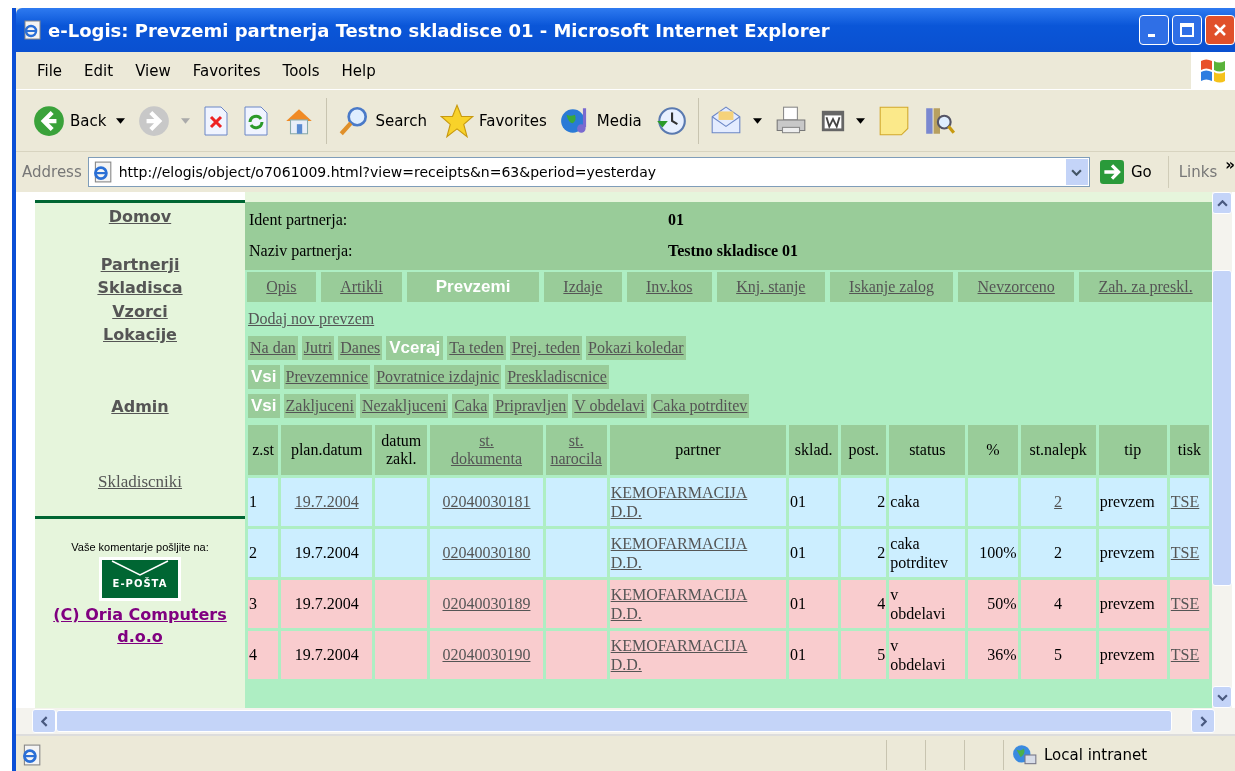 This screenshot has height=771, width=1235. Describe the element at coordinates (273, 348) in the screenshot. I see `filter-link: Na dan` at that location.